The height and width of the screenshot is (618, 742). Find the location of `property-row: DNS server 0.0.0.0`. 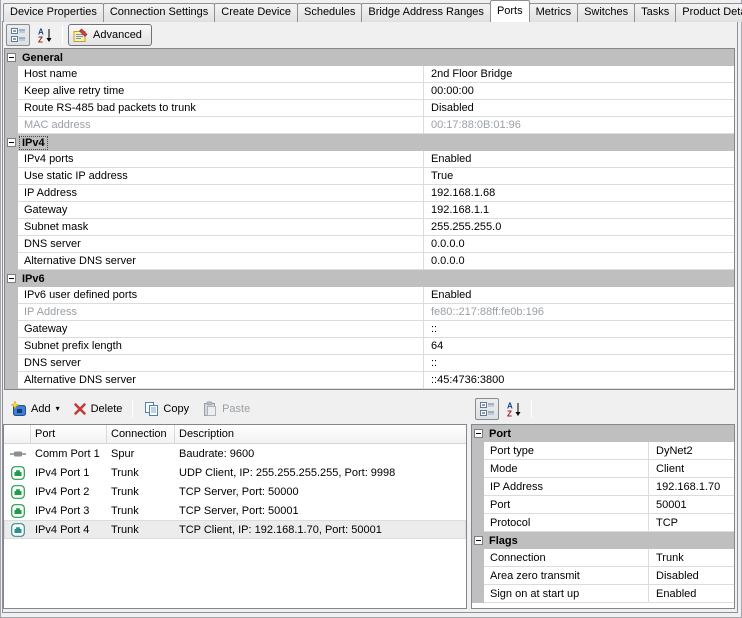

property-row: DNS server 0.0.0.0 is located at coordinates (369, 244).